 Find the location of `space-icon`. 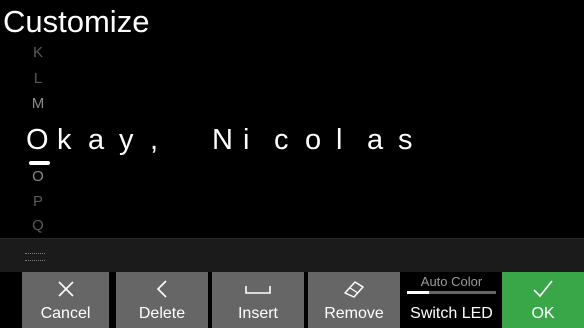

space-icon is located at coordinates (258, 289).